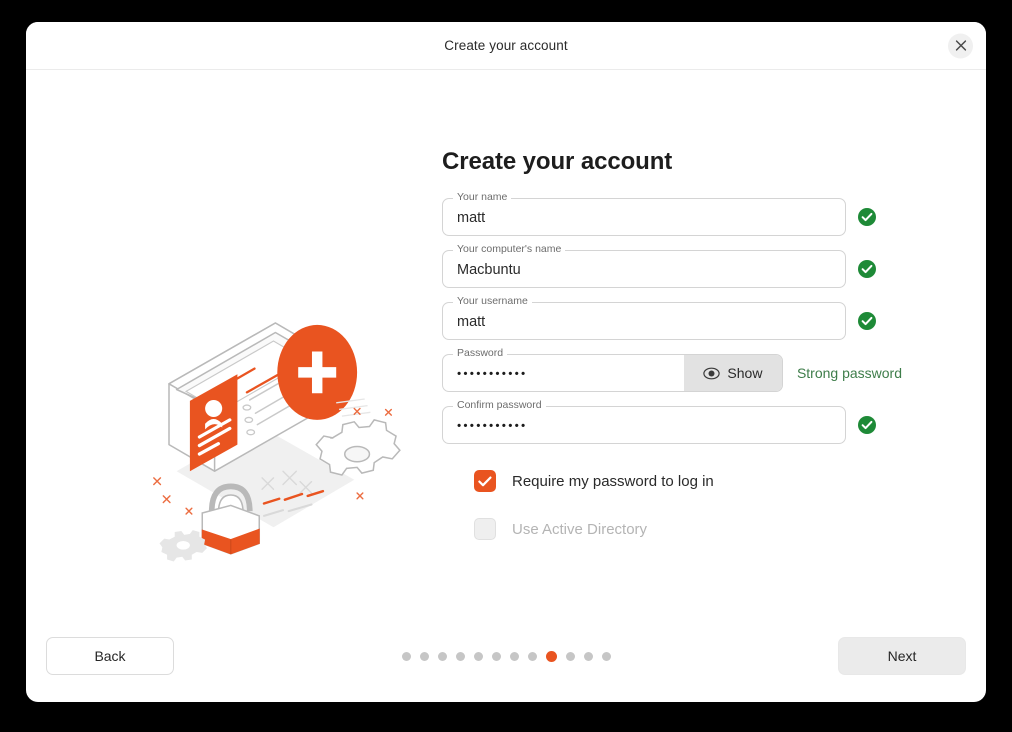  I want to click on window-title: Create your account, so click(506, 45).